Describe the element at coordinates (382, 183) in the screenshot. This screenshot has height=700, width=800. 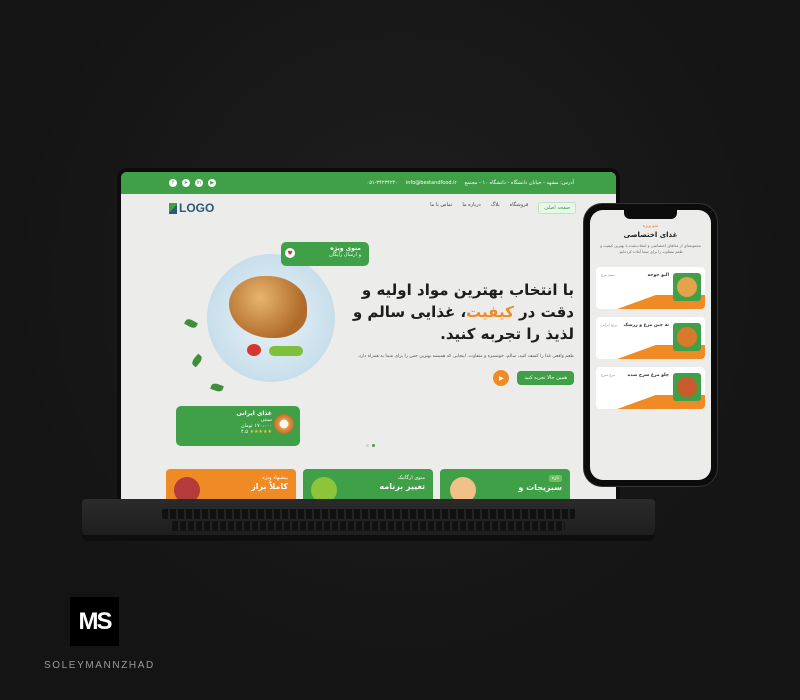
I see `phone-text: ۰۵۱-۳۴۲۳۴۲۴۰` at that location.